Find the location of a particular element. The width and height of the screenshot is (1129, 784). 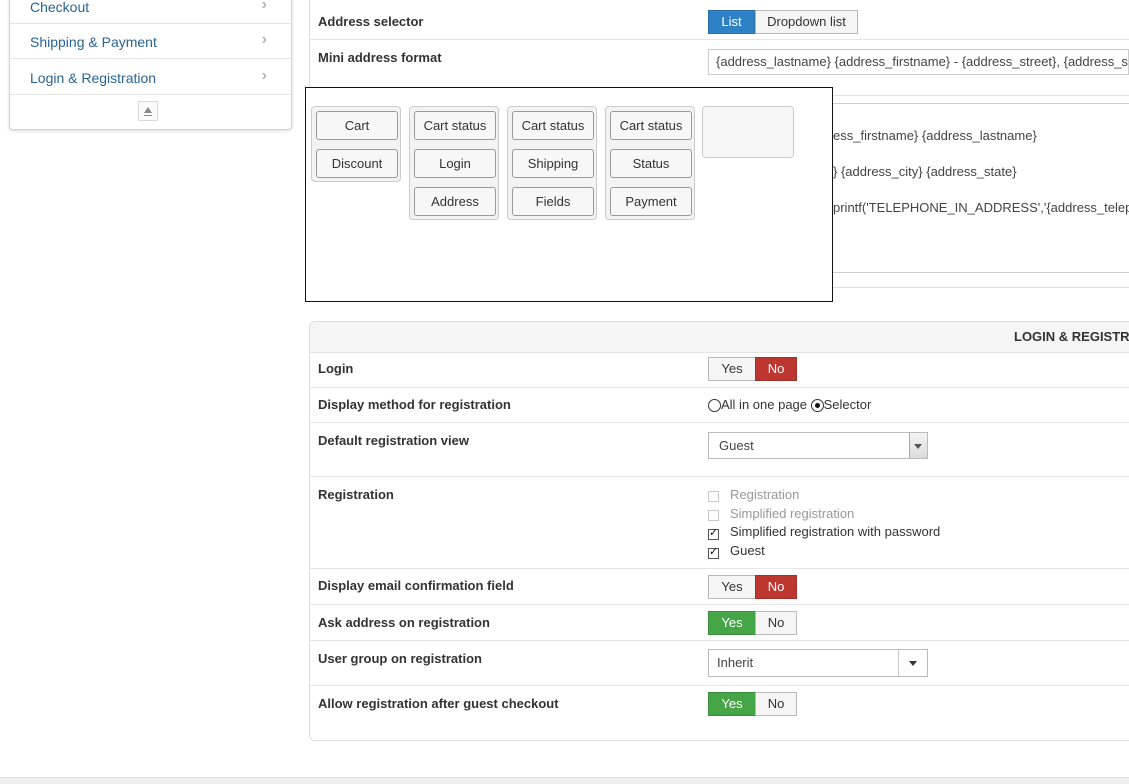

collapse-sidebar-icon is located at coordinates (148, 111).